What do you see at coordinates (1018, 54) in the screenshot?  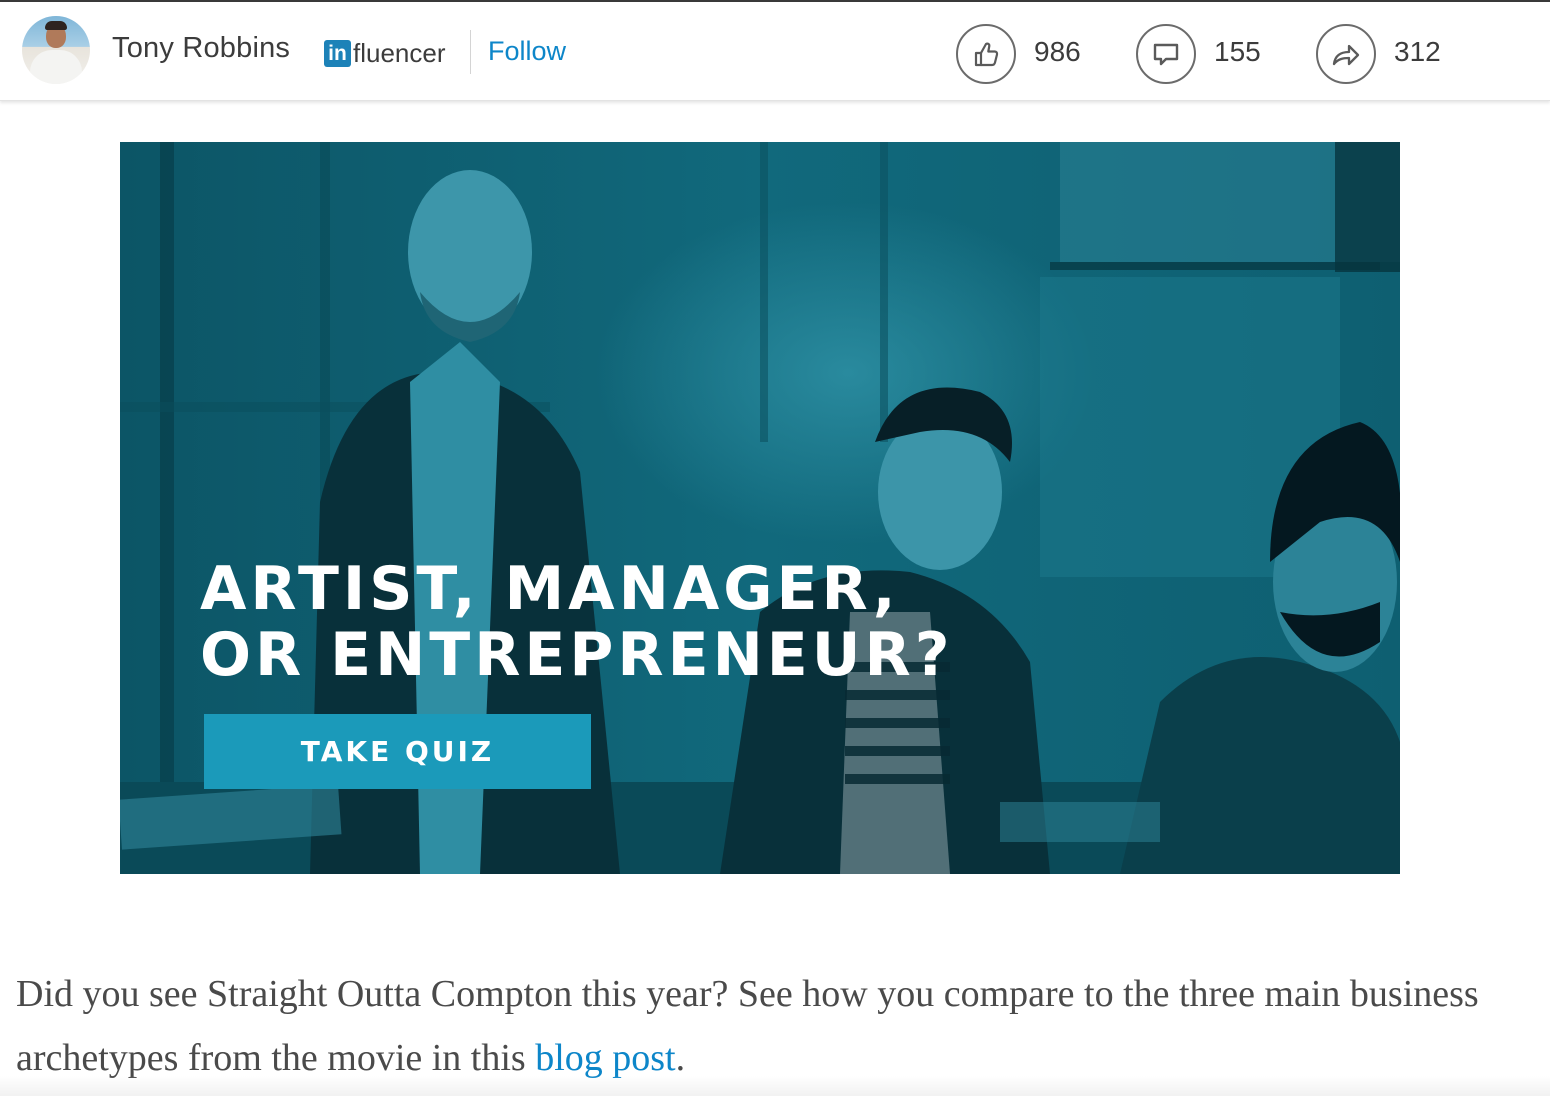 I see `like-stat: 986` at bounding box center [1018, 54].